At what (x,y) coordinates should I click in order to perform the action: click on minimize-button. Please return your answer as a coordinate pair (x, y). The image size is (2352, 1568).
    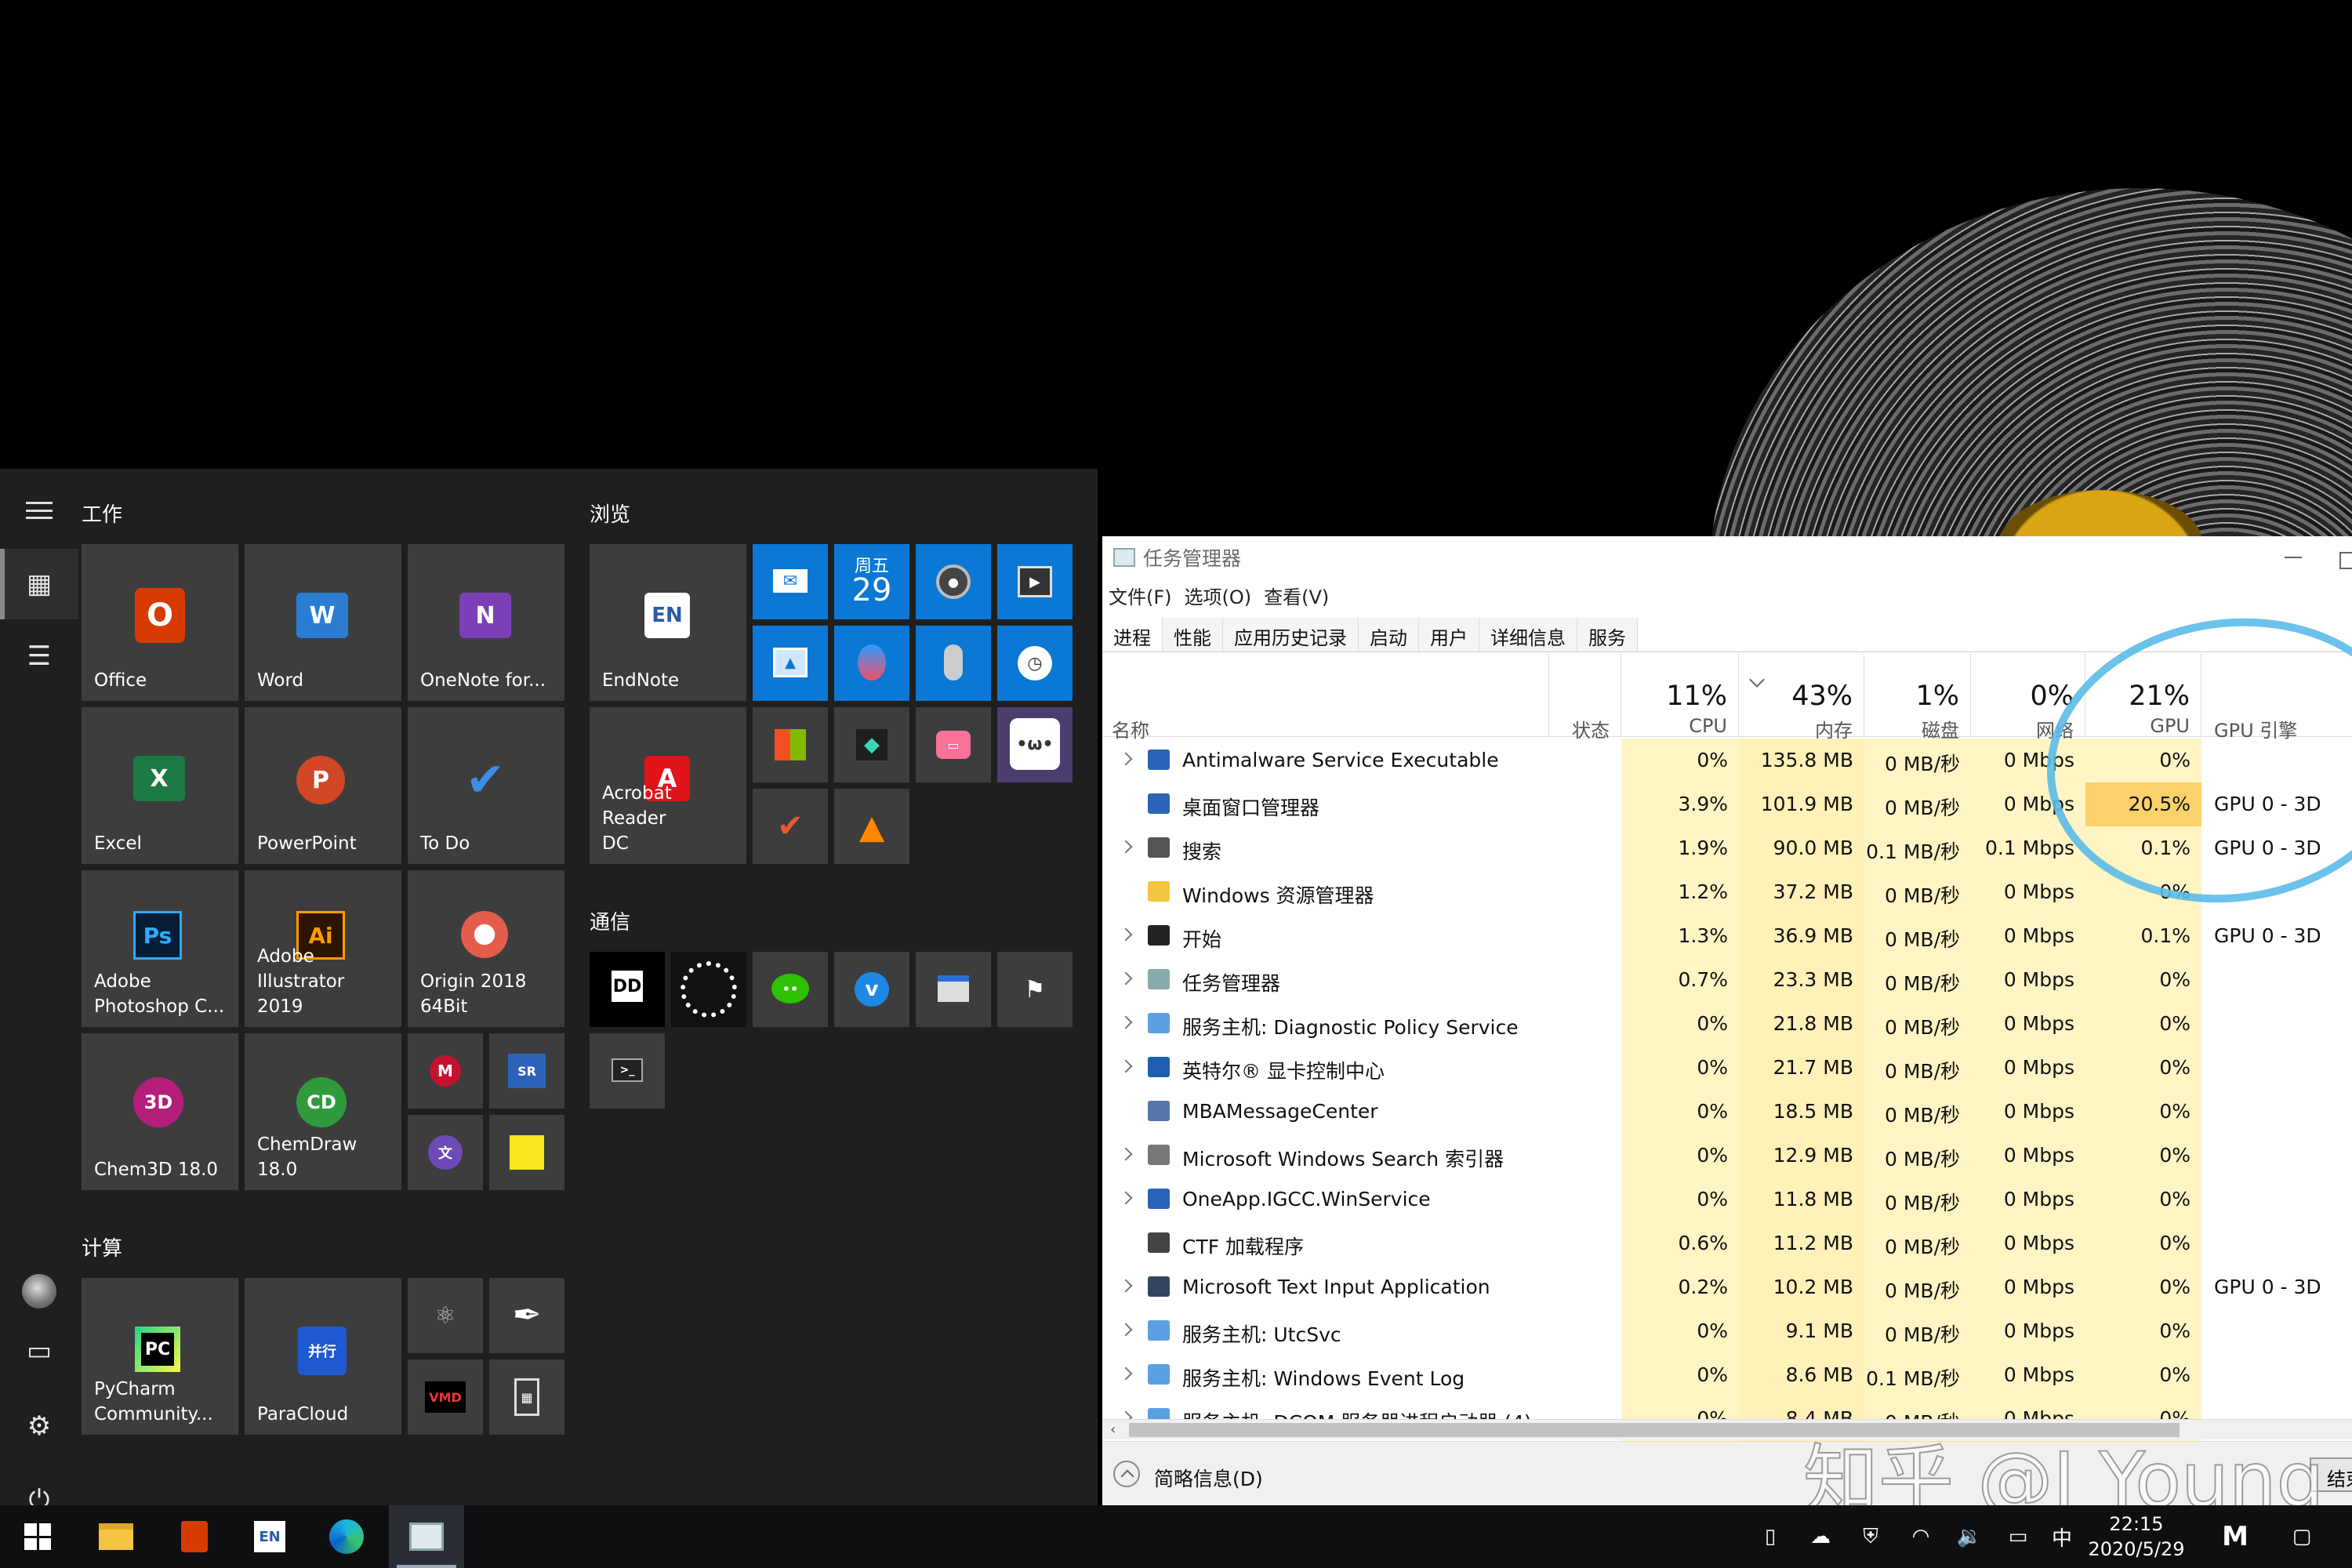
    Looking at the image, I should click on (2293, 557).